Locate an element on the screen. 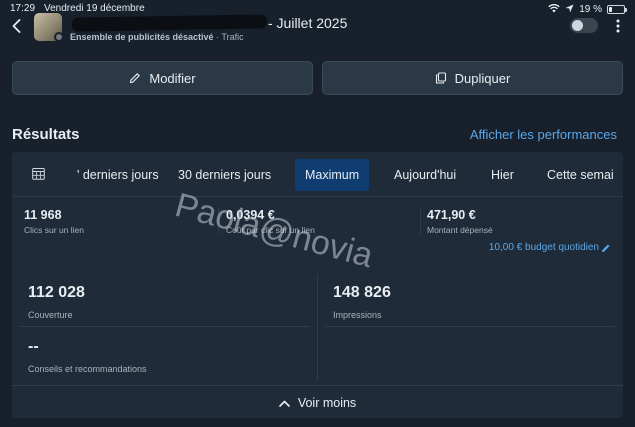 This screenshot has height=427, width=635. chevron-left-icon is located at coordinates (16, 26).